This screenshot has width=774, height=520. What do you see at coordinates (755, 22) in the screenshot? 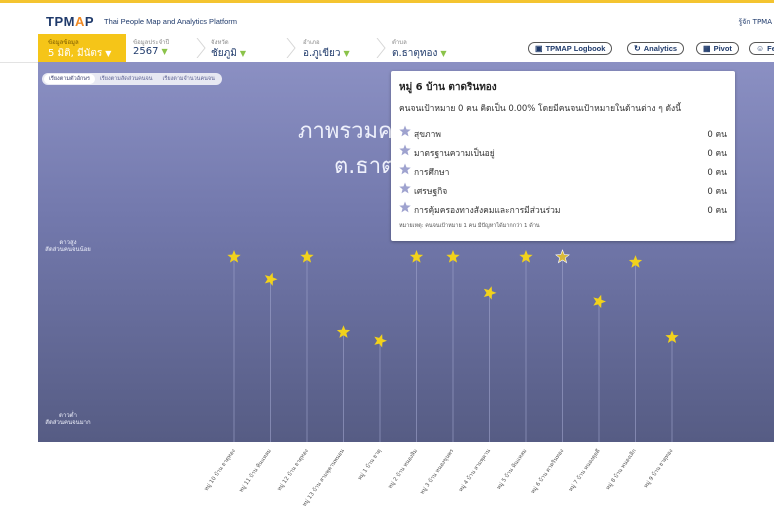
I see `about-link: รู้จัก TPMA` at bounding box center [755, 22].